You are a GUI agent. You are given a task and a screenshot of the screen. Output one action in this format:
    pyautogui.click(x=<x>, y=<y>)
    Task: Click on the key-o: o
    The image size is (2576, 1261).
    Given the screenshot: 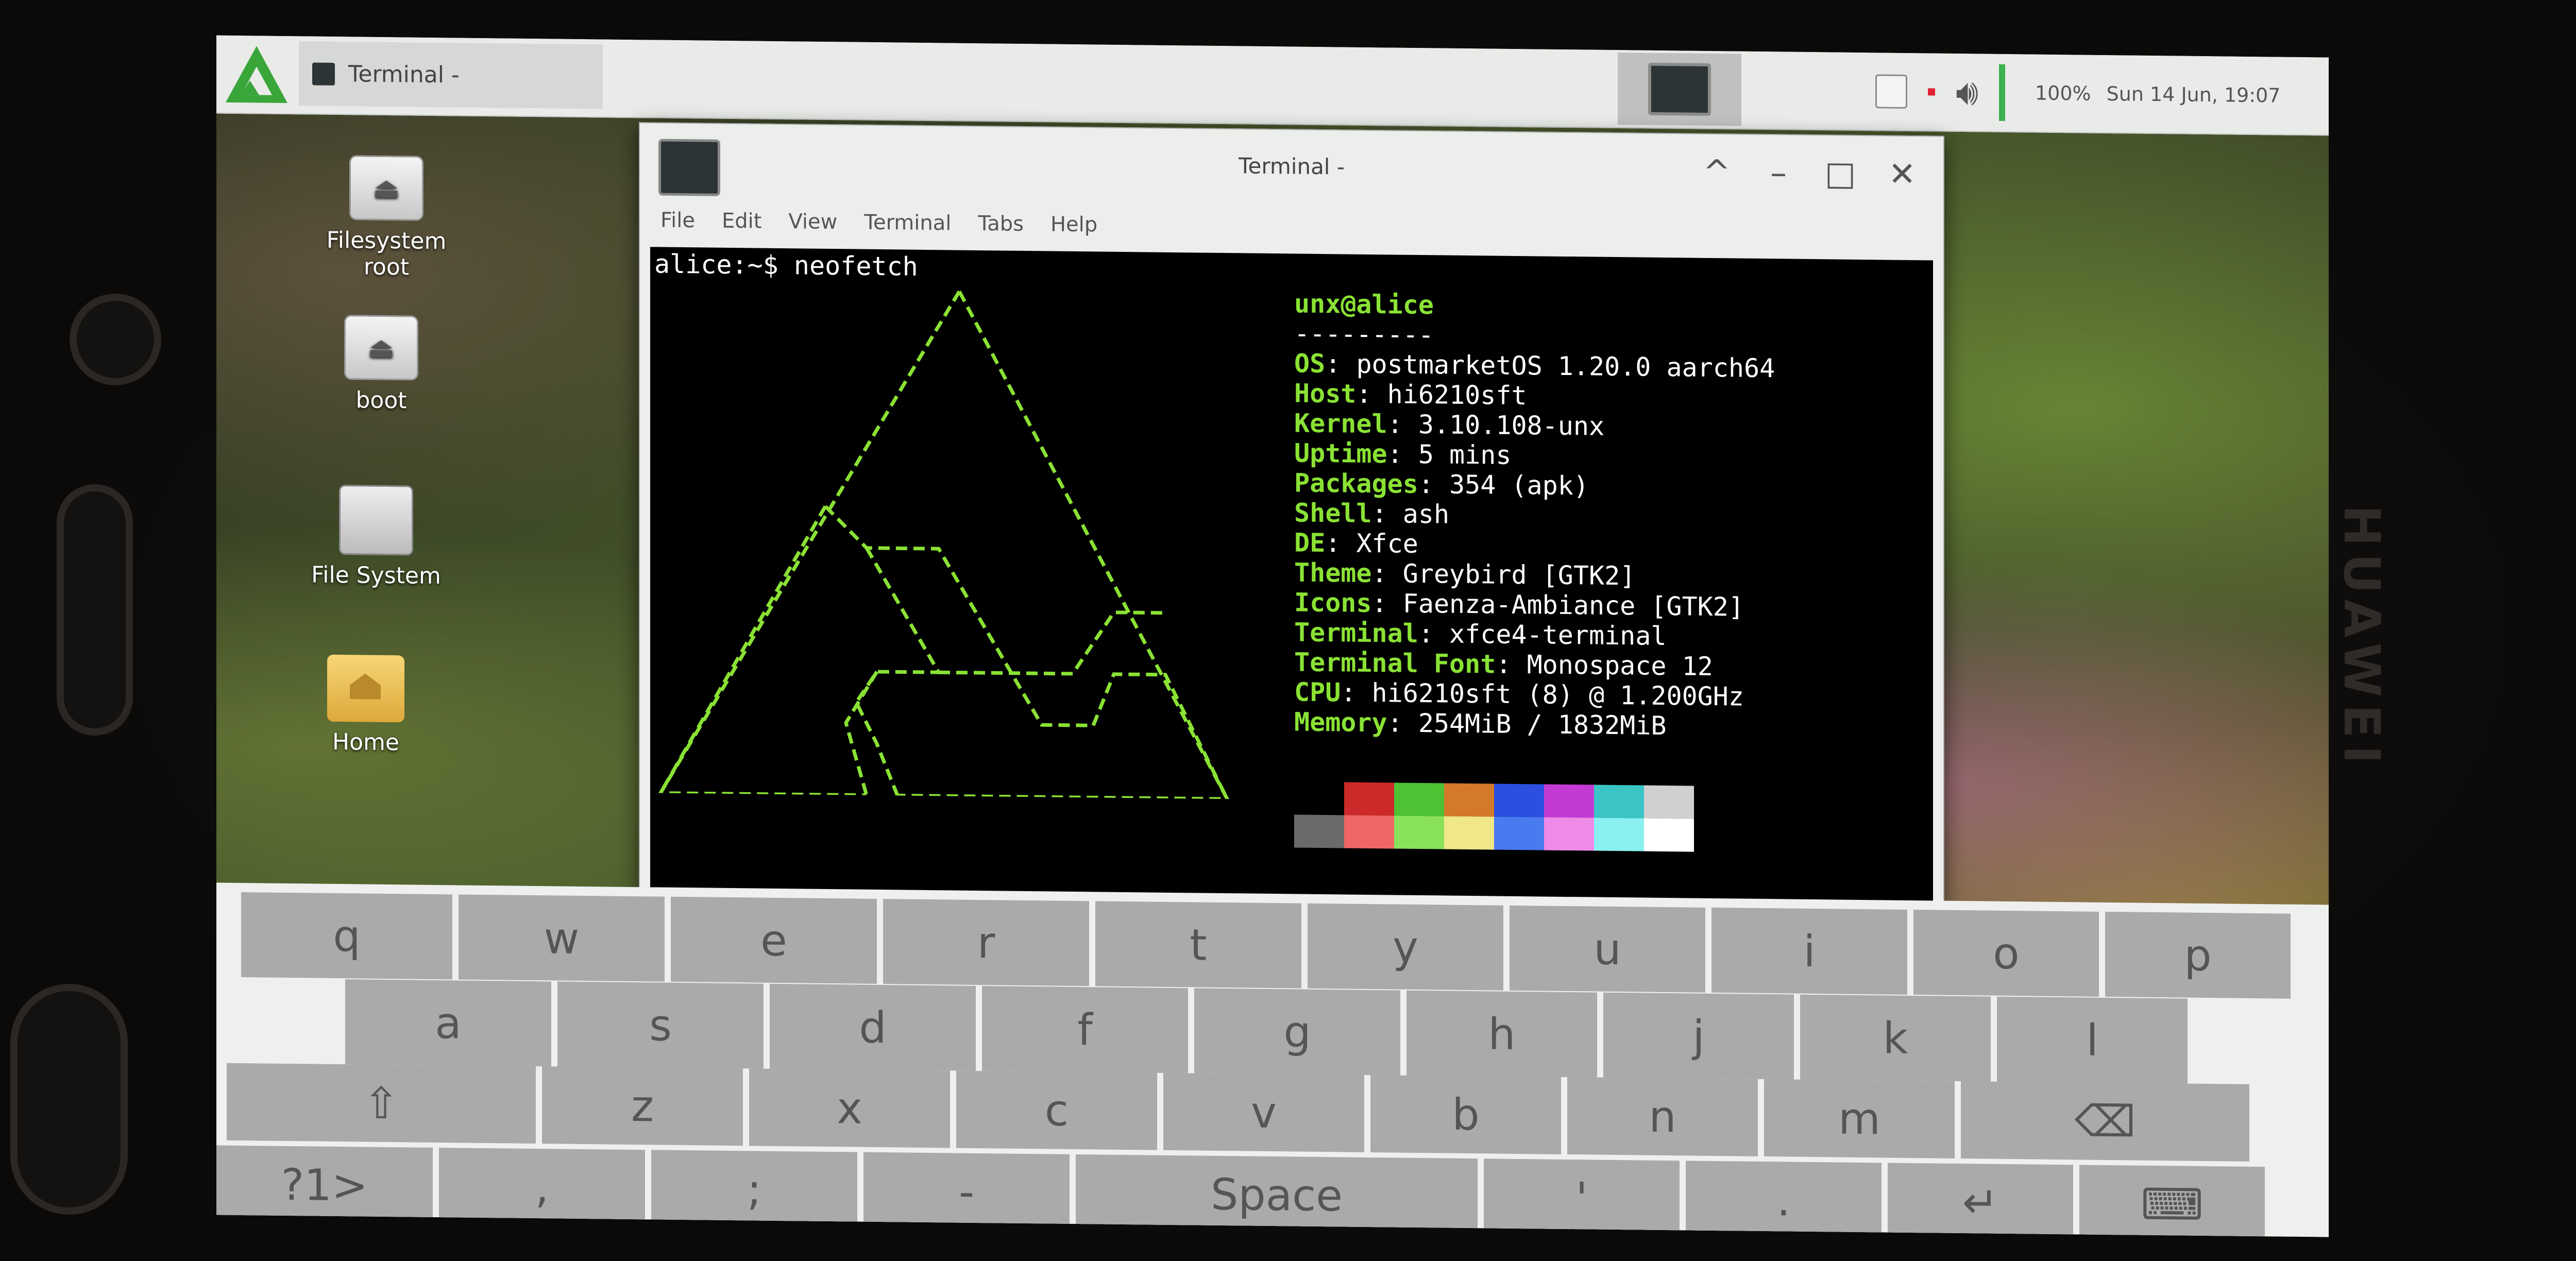 What is the action you would take?
    pyautogui.click(x=2006, y=953)
    